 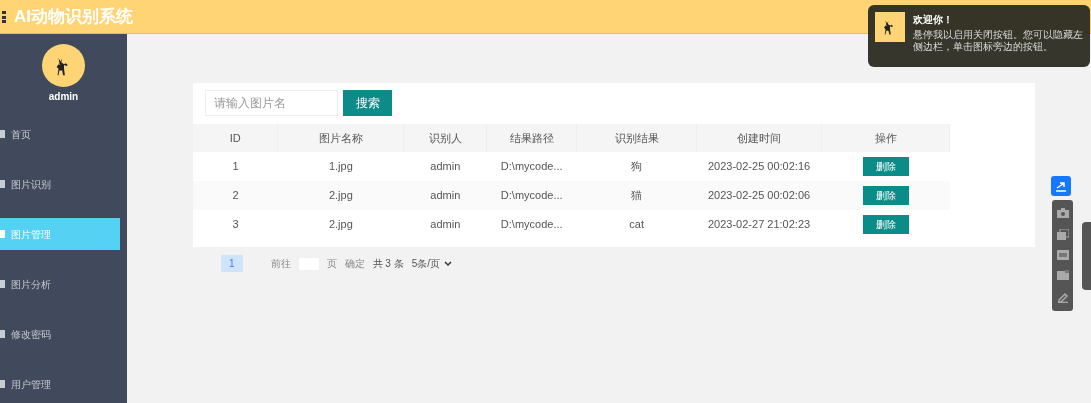 I want to click on total-count: 共 3 条, so click(x=388, y=264).